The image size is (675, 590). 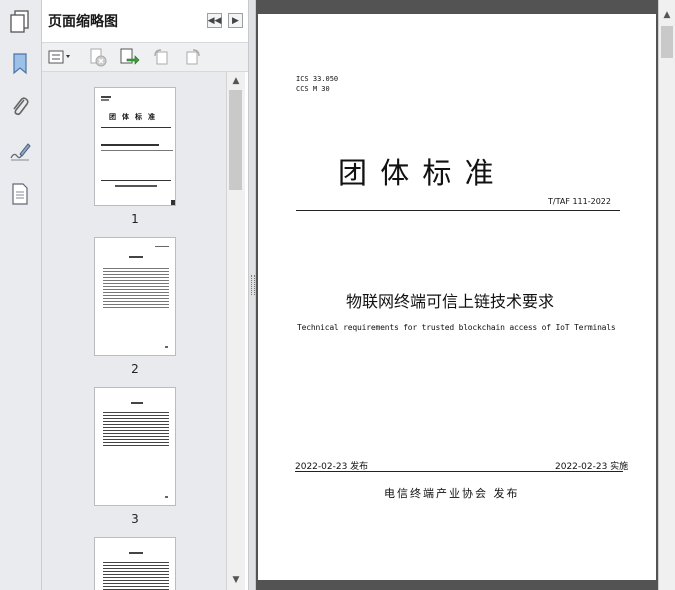 I want to click on panel-title: 页面缩略图, so click(x=83, y=22).